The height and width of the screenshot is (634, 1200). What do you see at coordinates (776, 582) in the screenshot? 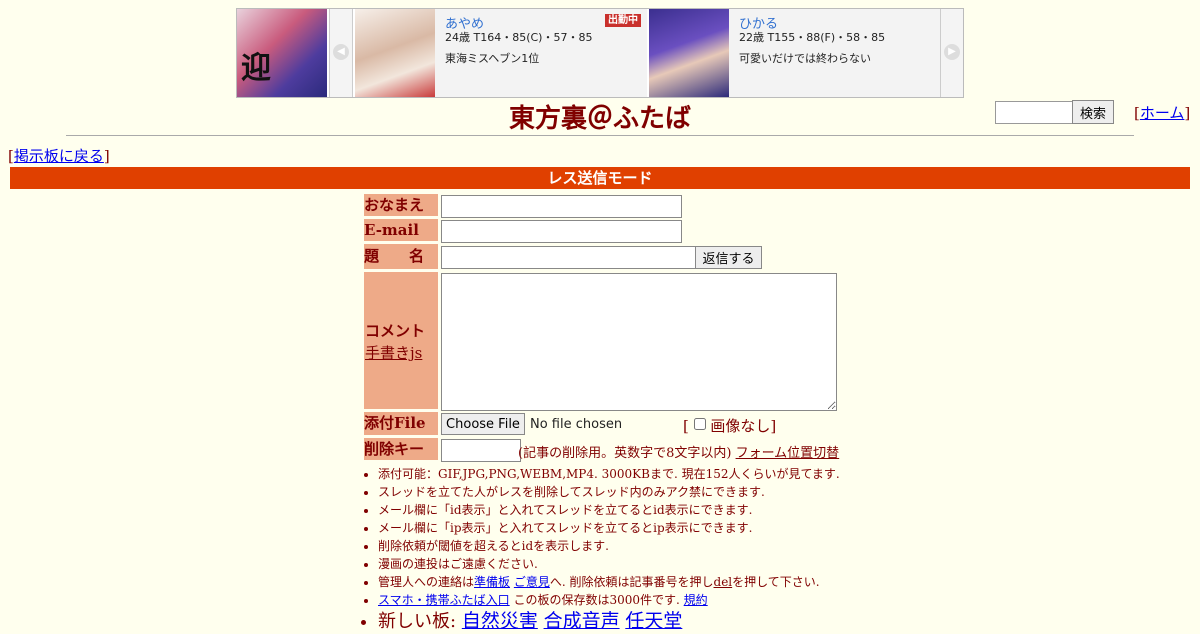
I see `contact-suffix: を押して下さい.` at bounding box center [776, 582].